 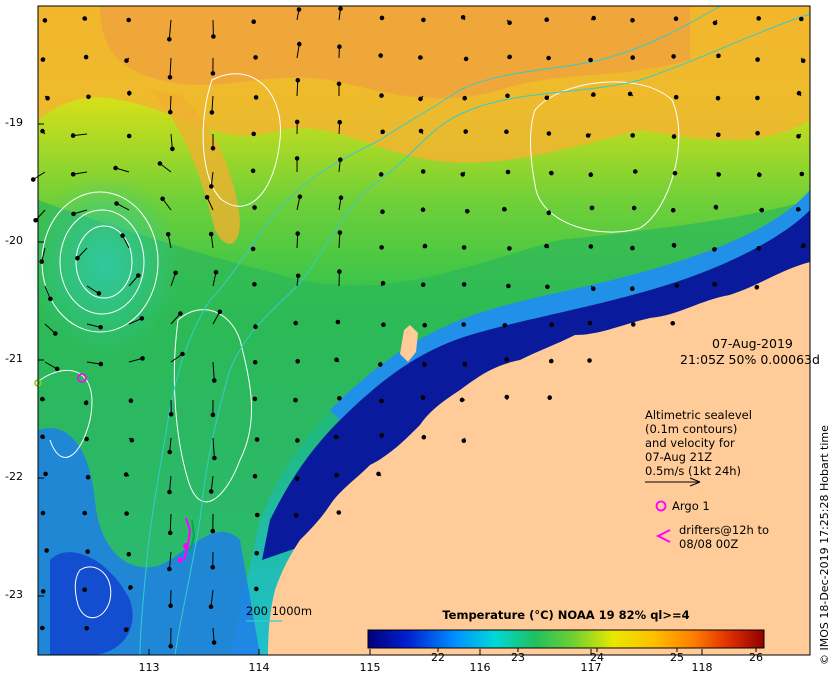 I want to click on x-tick-label: 118, so click(x=702, y=667).